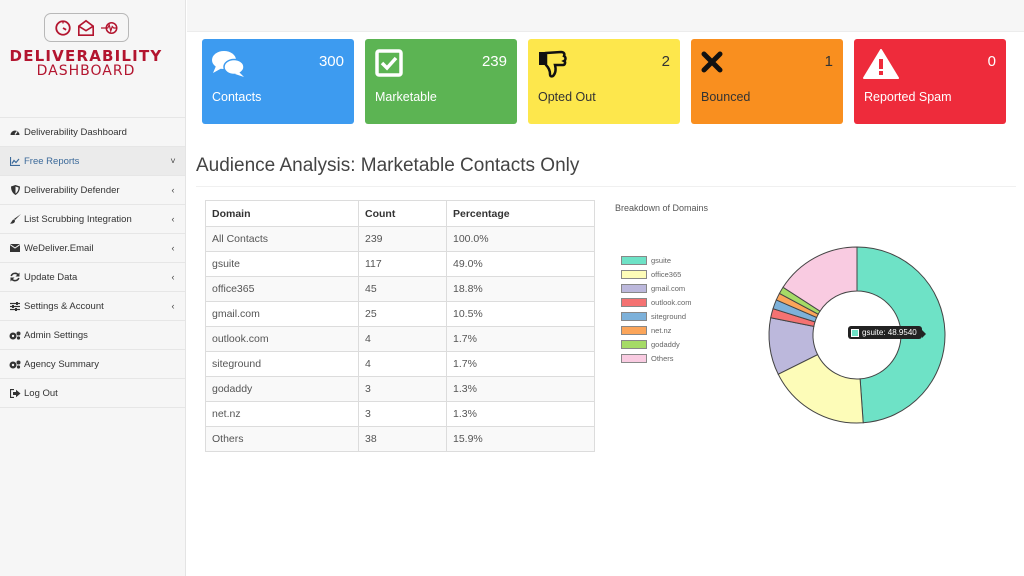  Describe the element at coordinates (661, 330) in the screenshot. I see `legend-label: net.nz` at that location.